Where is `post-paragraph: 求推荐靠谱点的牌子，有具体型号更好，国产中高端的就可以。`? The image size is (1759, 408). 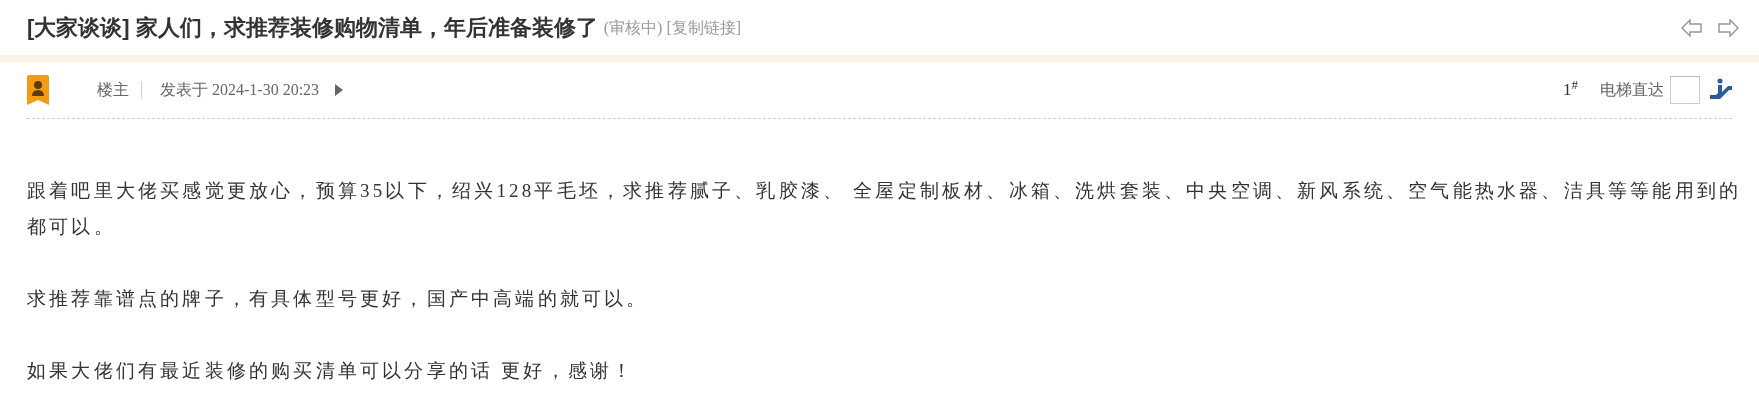
post-paragraph: 求推荐靠谱点的牌子，有具体型号更好，国产中高端的就可以。 is located at coordinates (338, 299).